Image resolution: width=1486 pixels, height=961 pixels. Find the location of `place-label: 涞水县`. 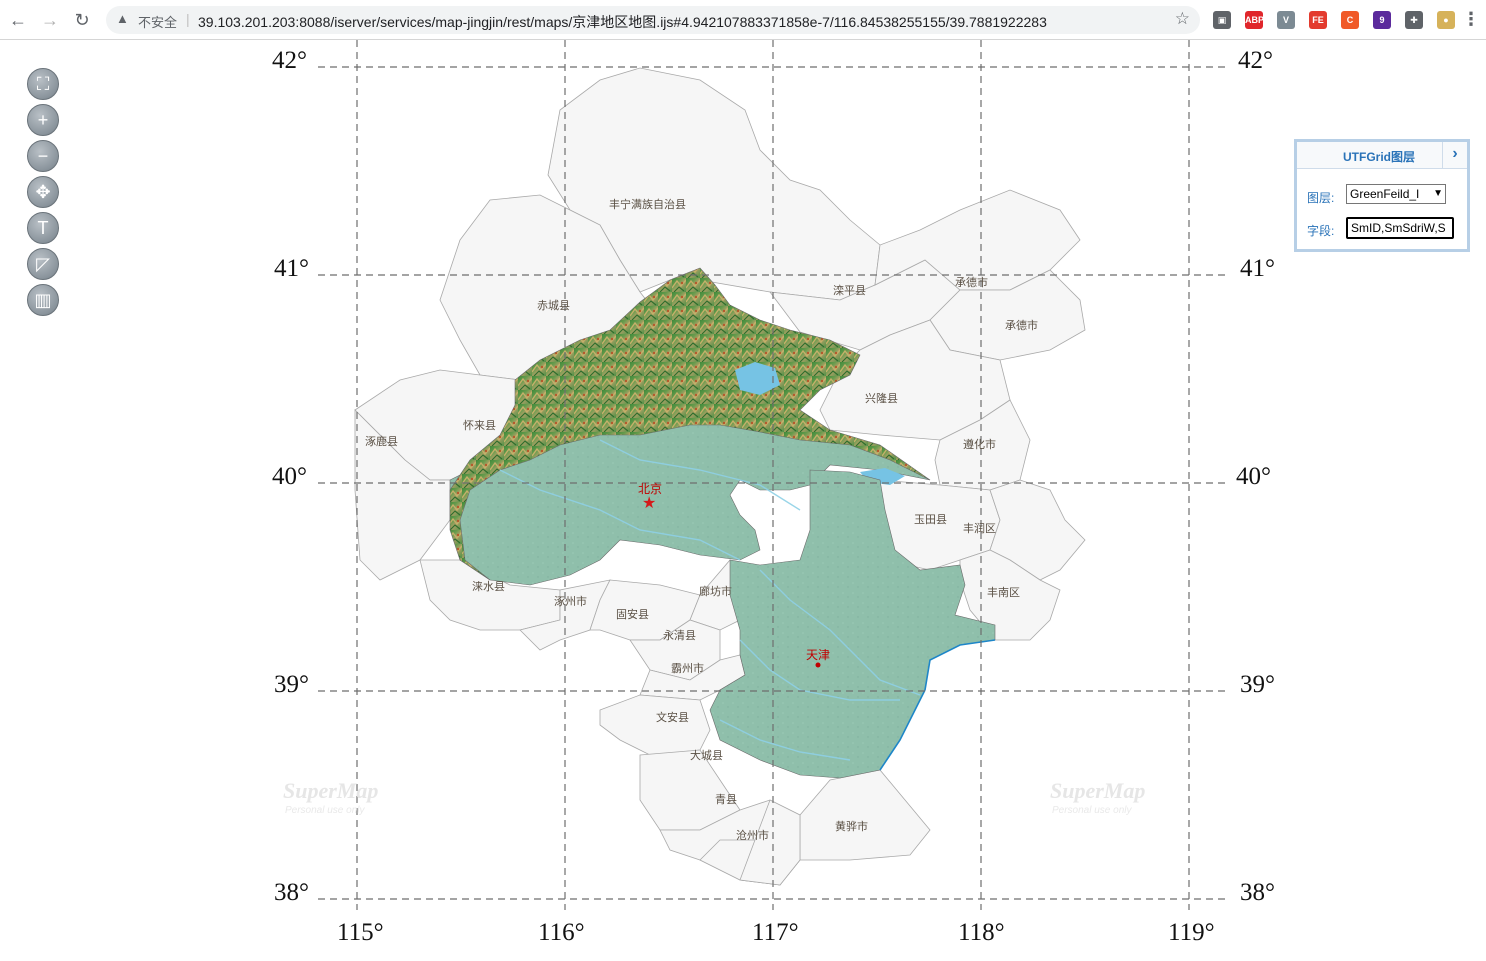

place-label: 涞水县 is located at coordinates (488, 586).